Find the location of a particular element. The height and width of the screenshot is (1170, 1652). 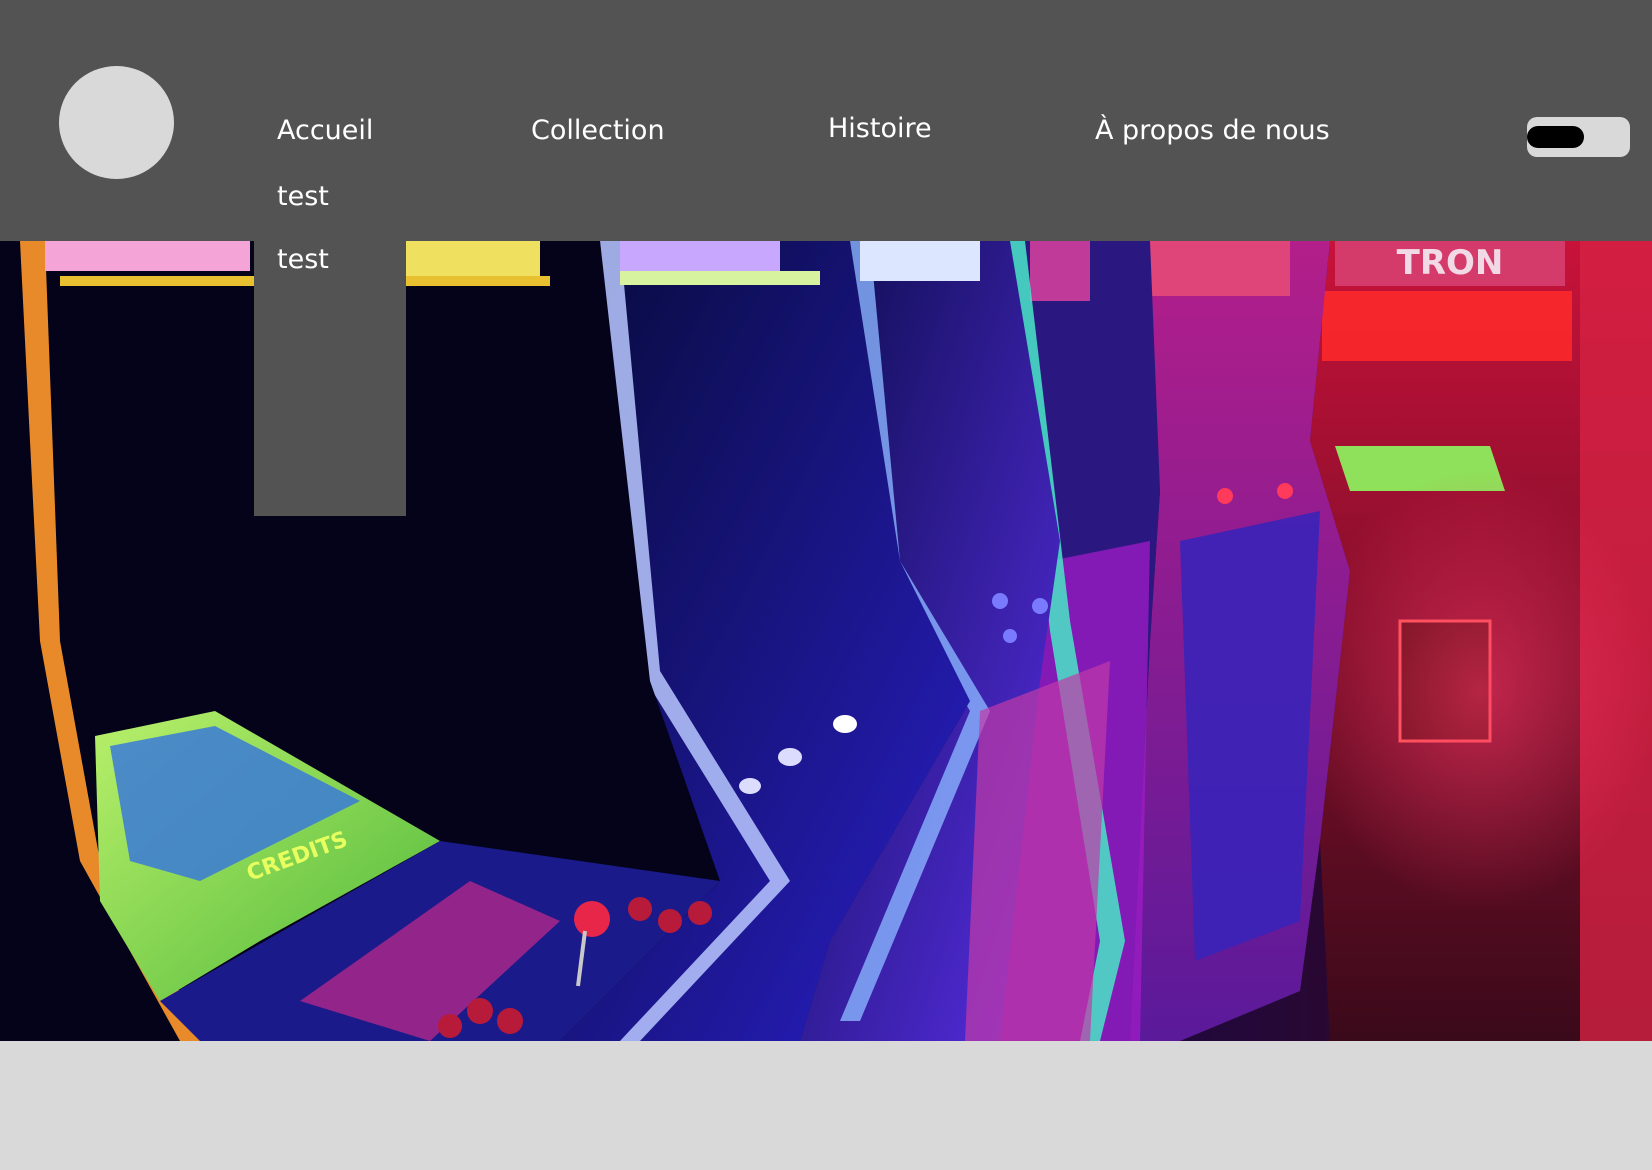

nav-link-a-propos: À propos de nous is located at coordinates (1212, 131).